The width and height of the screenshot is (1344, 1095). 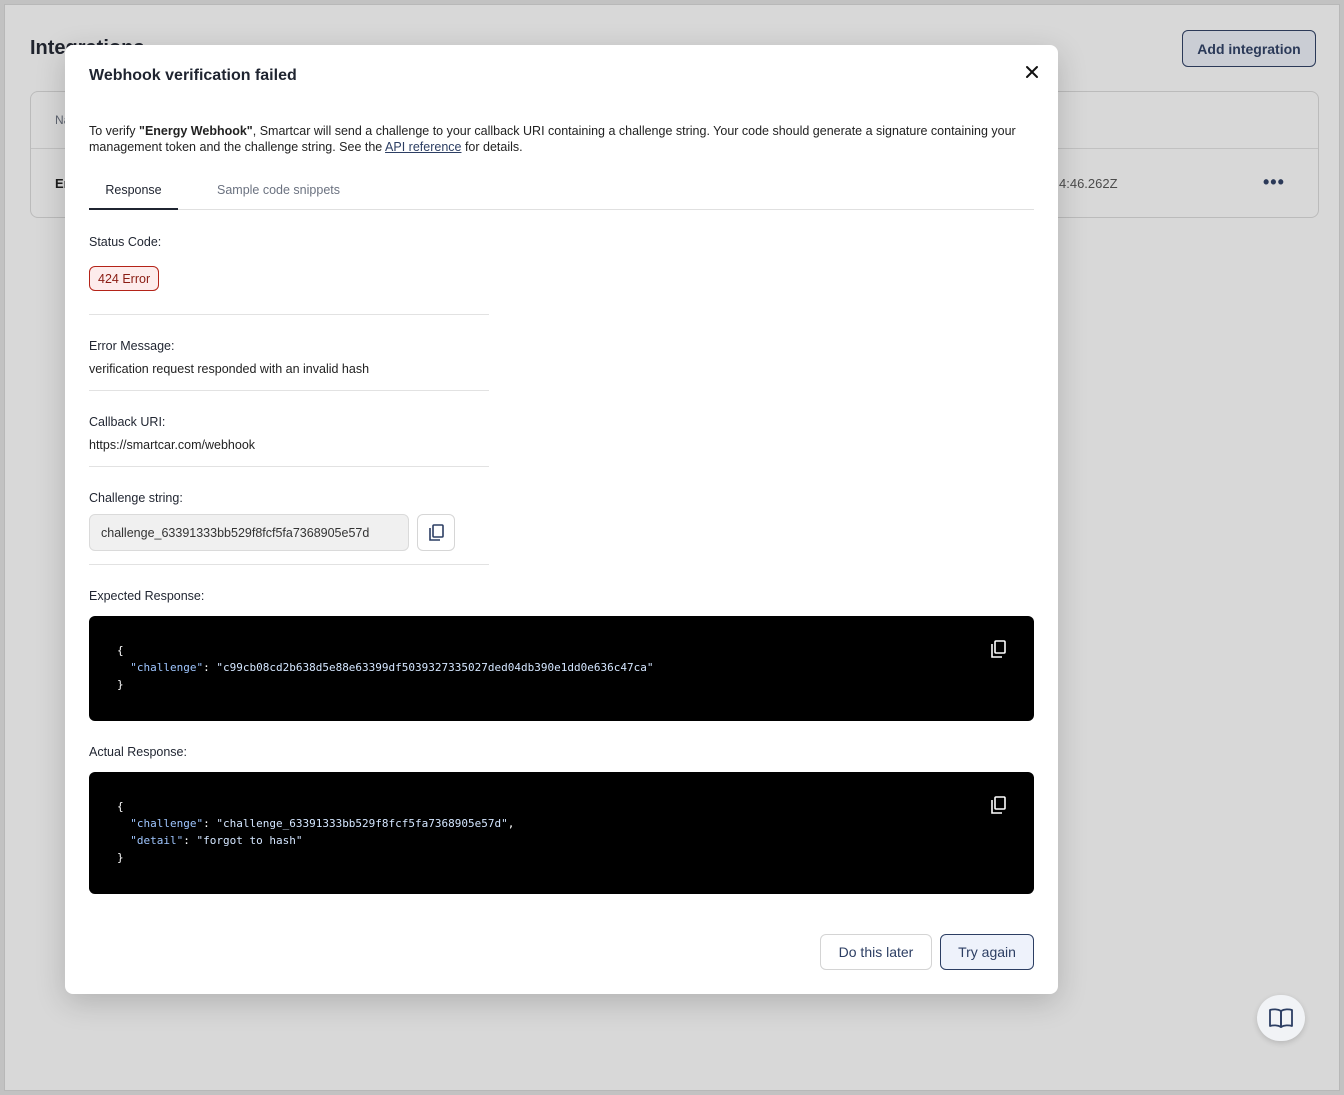 I want to click on tab-sample-code-snippets: Sample code snippets, so click(x=278, y=196).